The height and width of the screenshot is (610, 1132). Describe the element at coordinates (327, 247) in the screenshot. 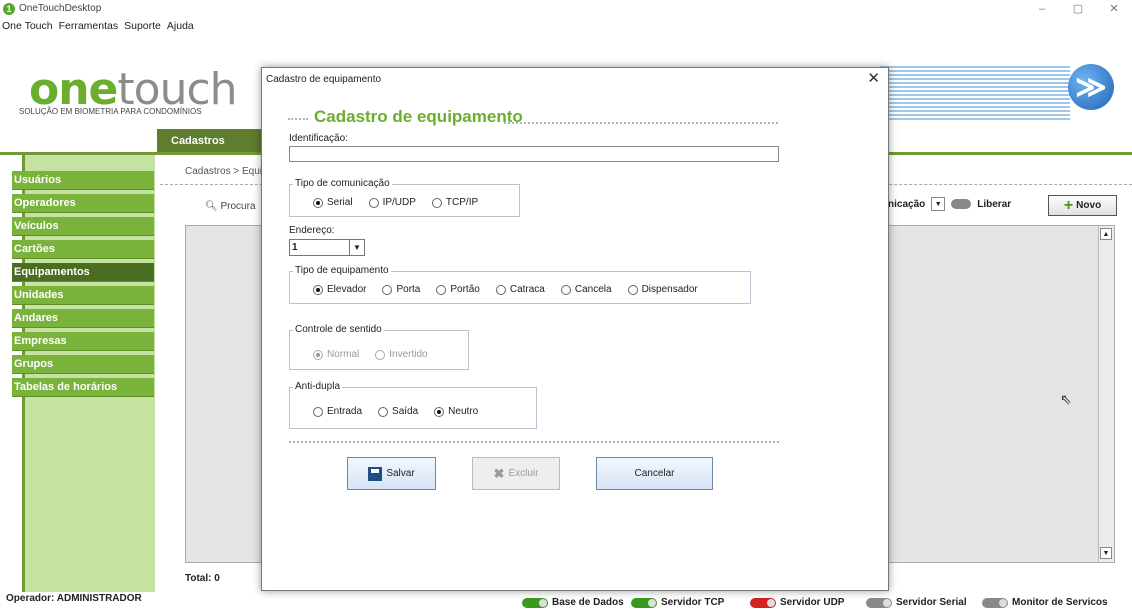

I see `endereco-select: 1 ▼` at that location.